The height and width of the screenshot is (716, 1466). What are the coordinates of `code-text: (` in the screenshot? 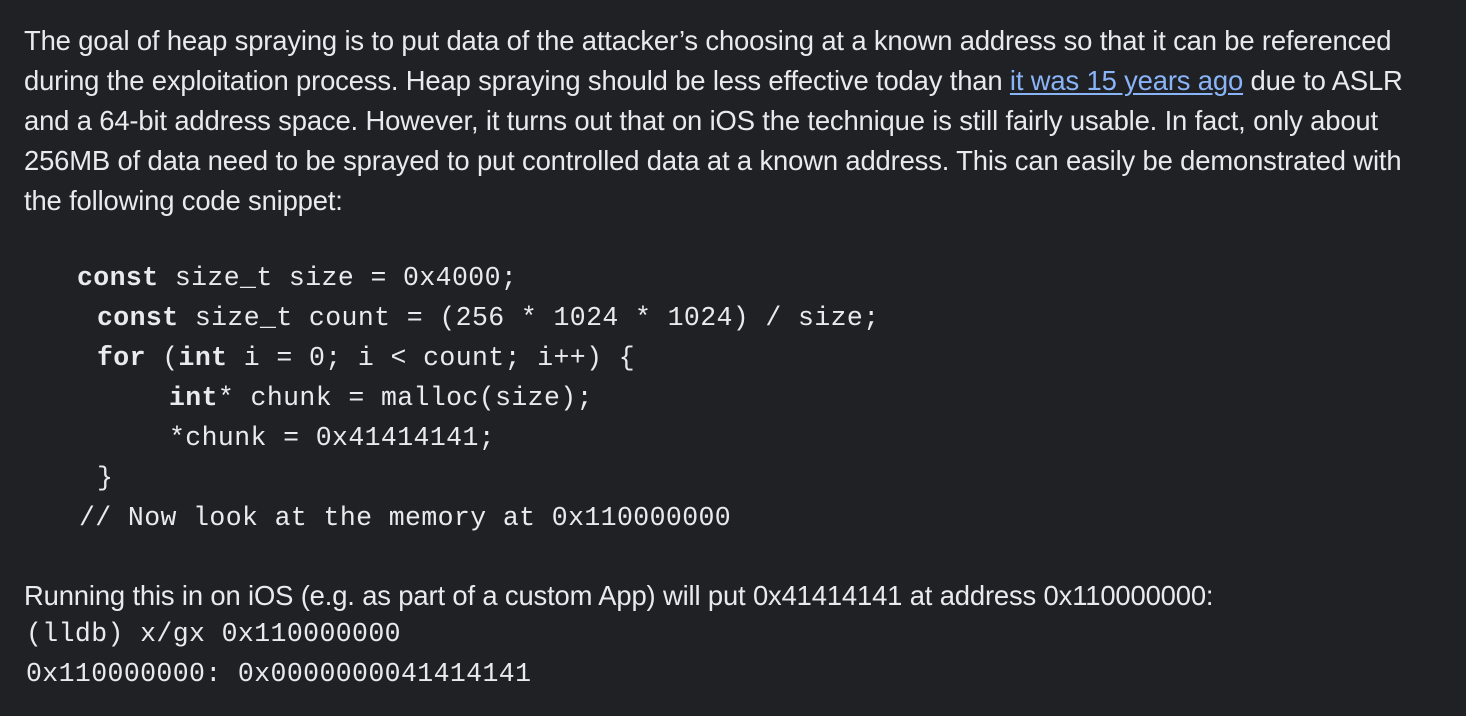 It's located at (162, 358).